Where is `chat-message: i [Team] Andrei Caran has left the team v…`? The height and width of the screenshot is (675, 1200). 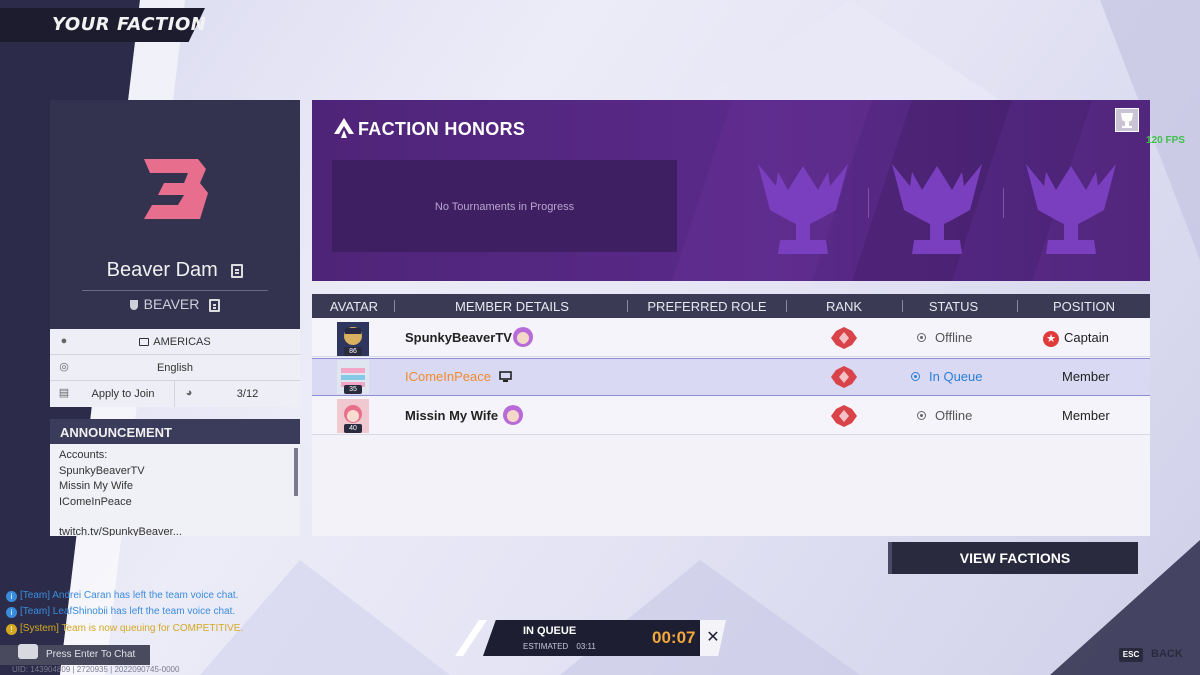
chat-message: i [Team] Andrei Caran has left the team v… is located at coordinates (122, 597).